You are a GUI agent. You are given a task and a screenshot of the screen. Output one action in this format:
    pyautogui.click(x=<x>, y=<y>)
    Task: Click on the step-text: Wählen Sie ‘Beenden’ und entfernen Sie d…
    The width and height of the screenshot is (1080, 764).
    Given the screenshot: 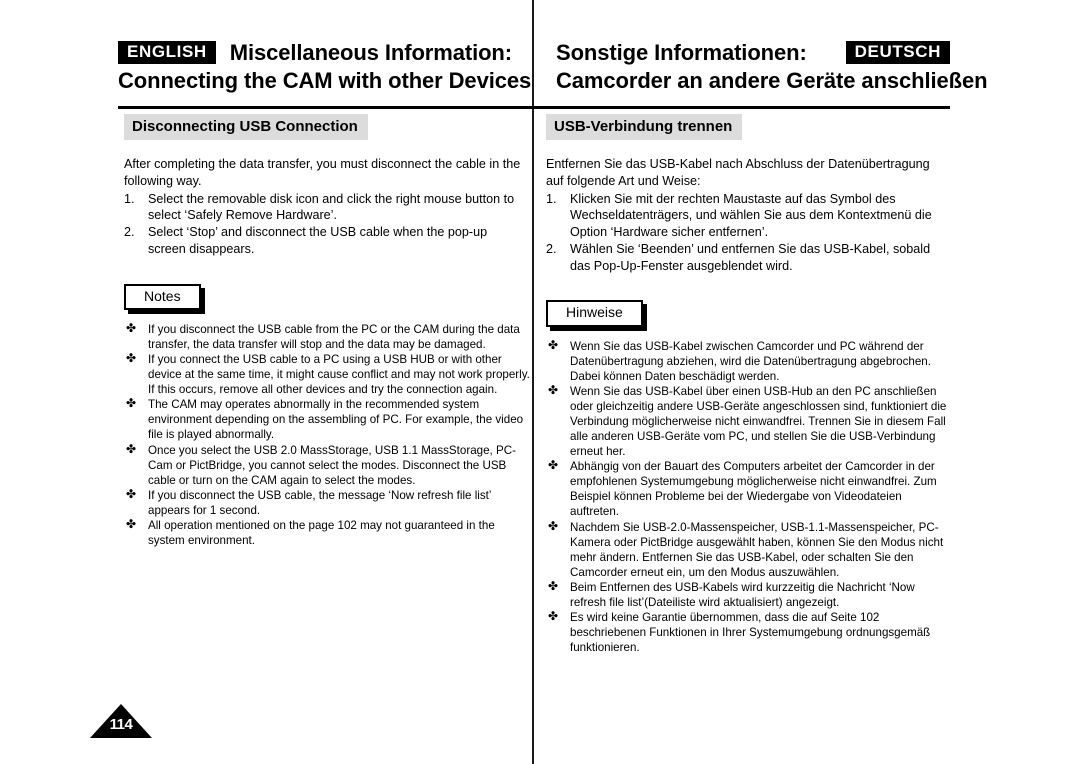 What is the action you would take?
    pyautogui.click(x=750, y=257)
    